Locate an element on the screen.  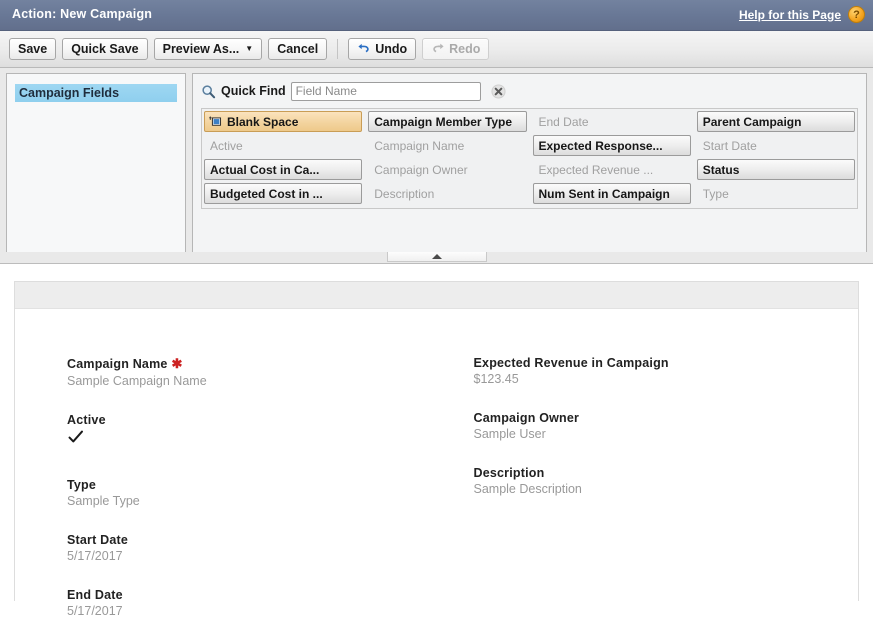
preview-field: Campaign Owner Sample User is located at coordinates (666, 426).